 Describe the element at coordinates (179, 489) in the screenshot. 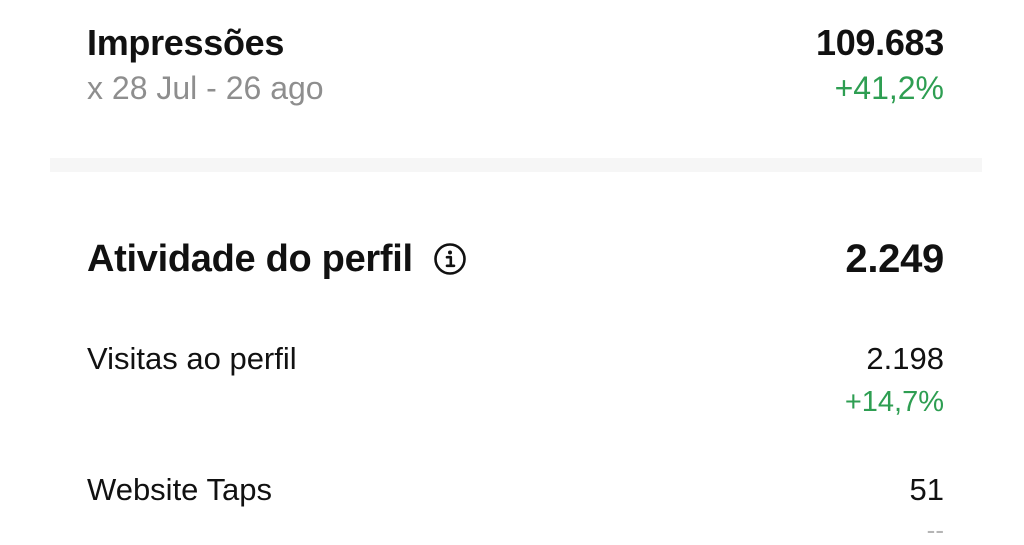

I see `website-taps-label: Website Taps` at that location.